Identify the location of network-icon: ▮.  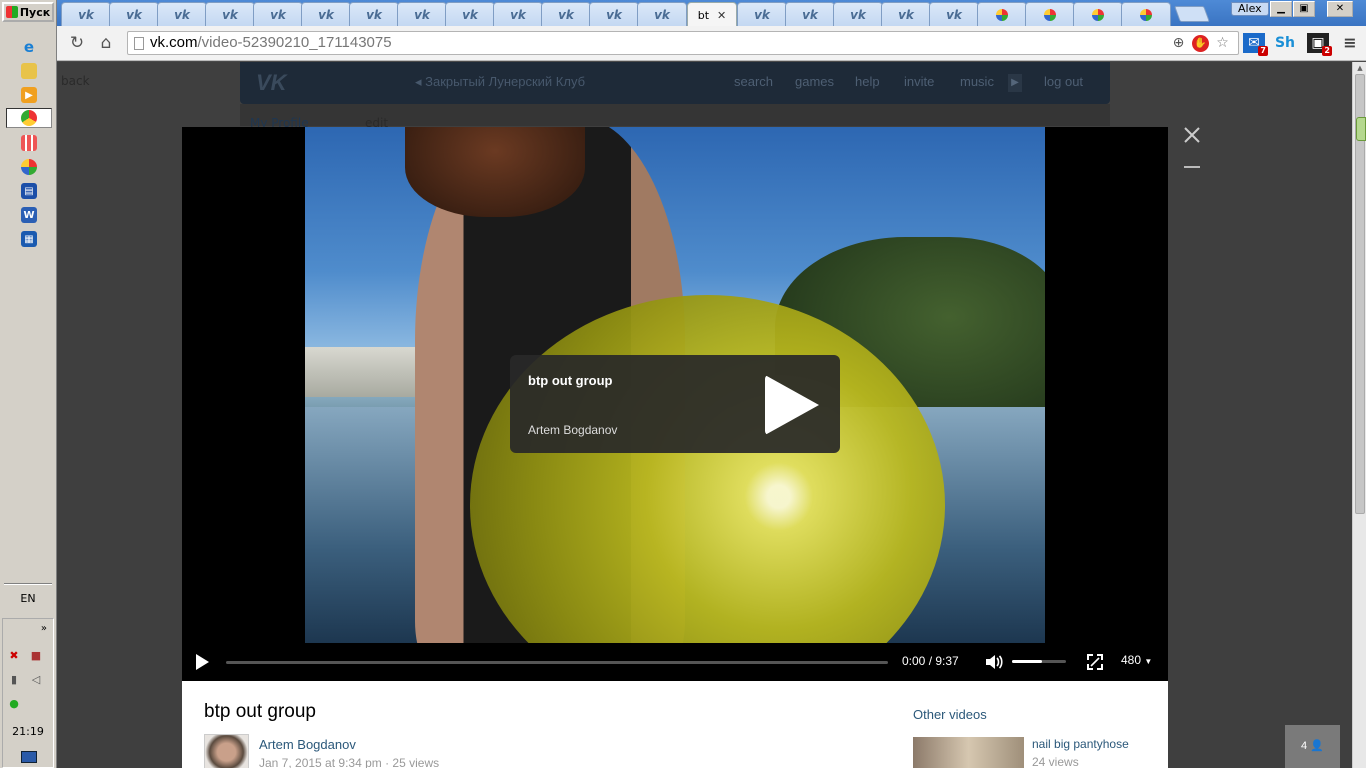
(14, 680).